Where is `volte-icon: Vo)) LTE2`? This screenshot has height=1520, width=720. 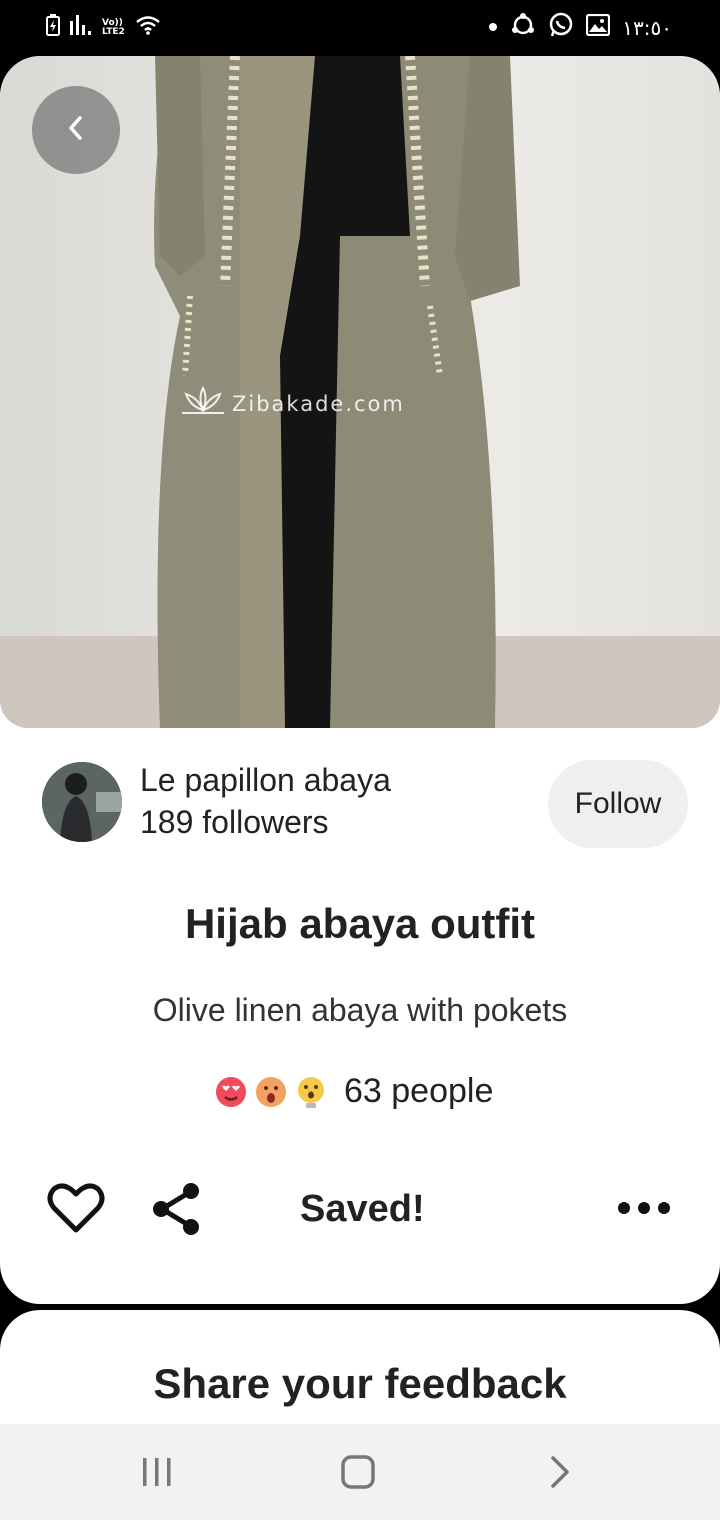 volte-icon: Vo)) LTE2 is located at coordinates (113, 27).